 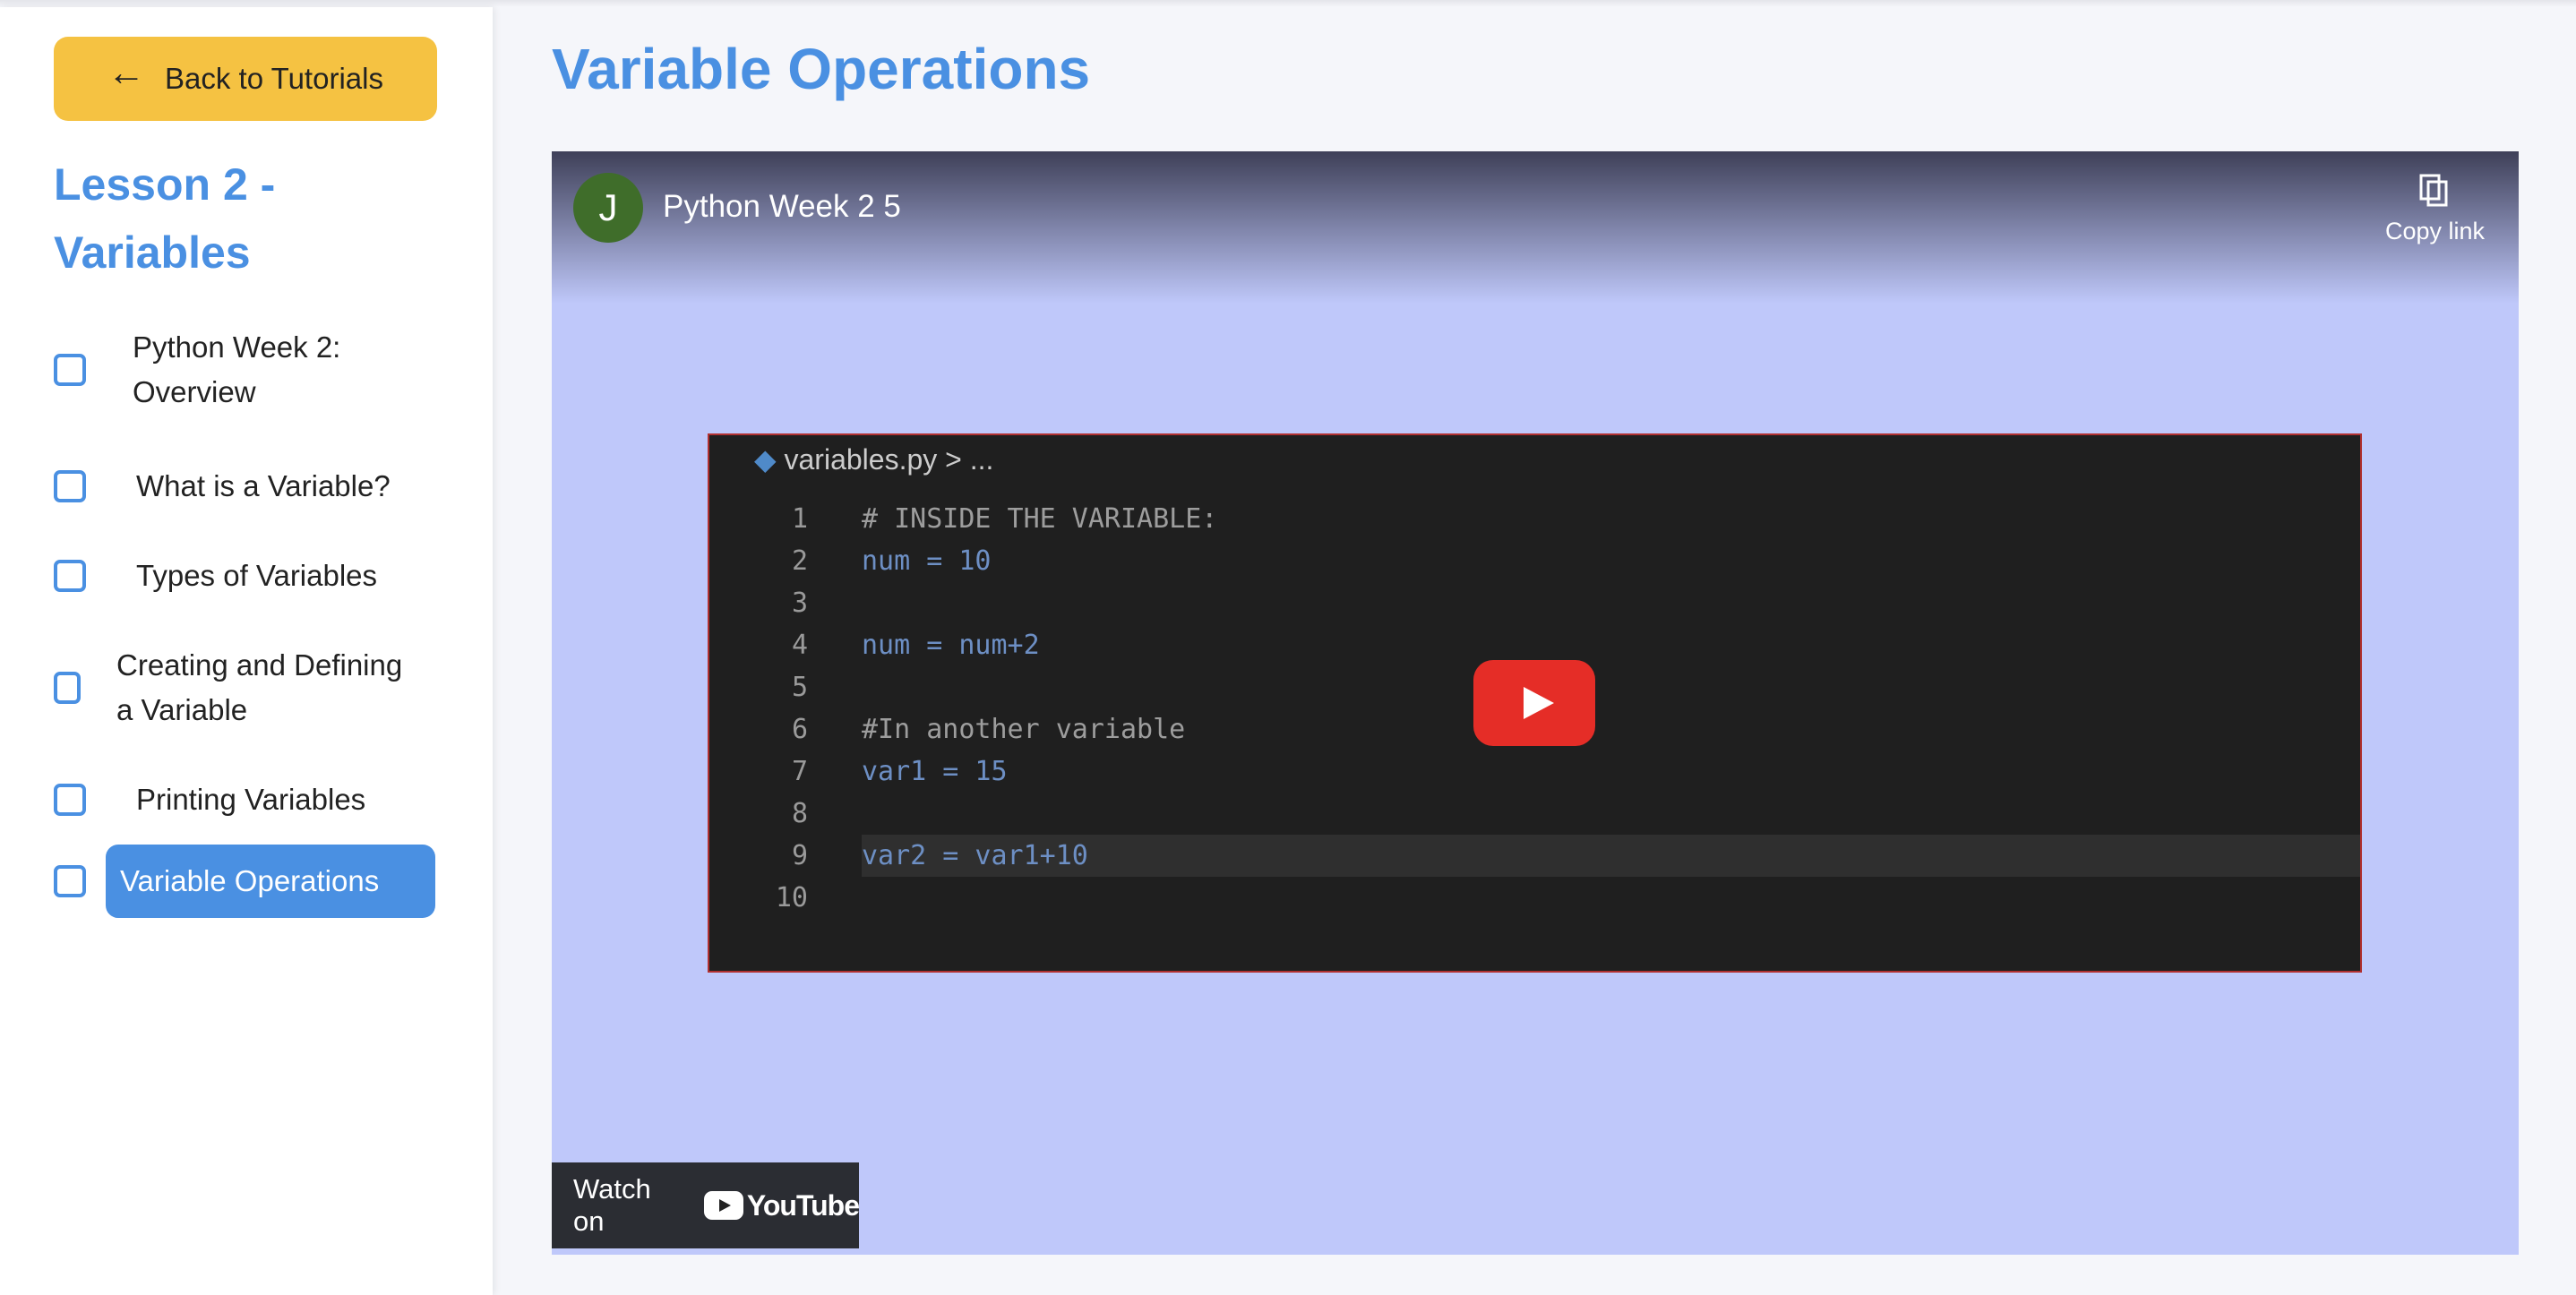 What do you see at coordinates (1534, 772) in the screenshot?
I see `code-line: 7 var1 = 15` at bounding box center [1534, 772].